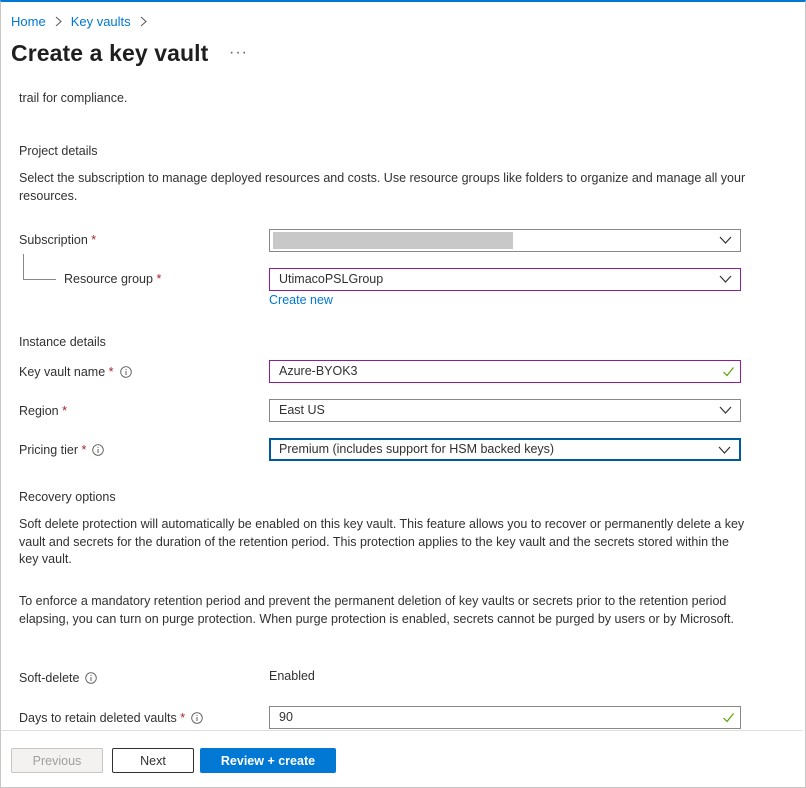  I want to click on key-vault-name-label-text: Key vault name, so click(62, 372).